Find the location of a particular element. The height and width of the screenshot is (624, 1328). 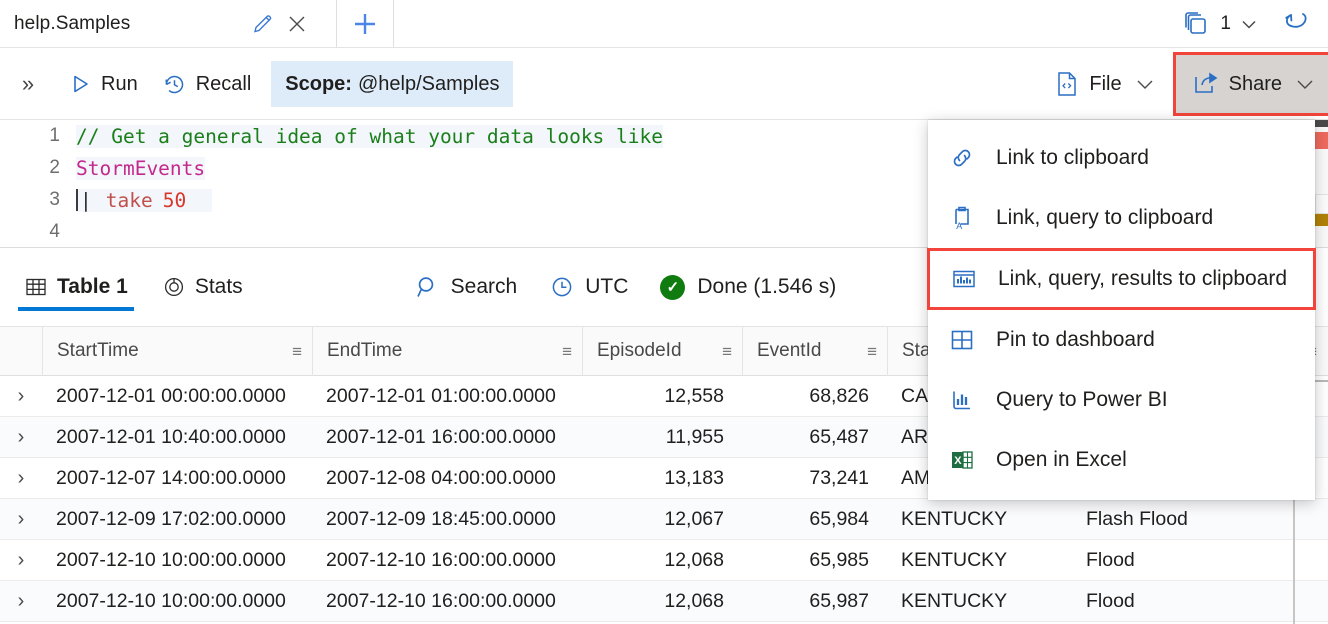

code-table-name: StormEvents is located at coordinates (141, 168).